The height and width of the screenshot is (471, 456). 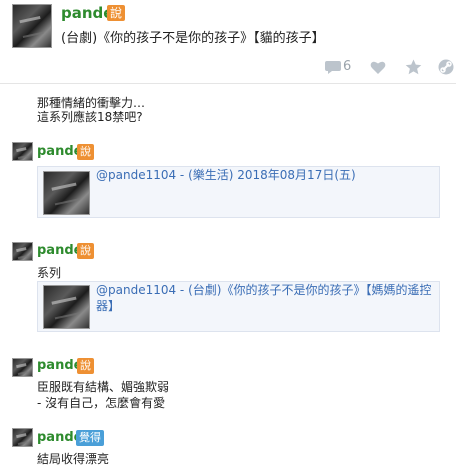 What do you see at coordinates (193, 38) in the screenshot?
I see `page-title: (台劇)《你的孩子不是你的孩子》【貓的孩子】` at bounding box center [193, 38].